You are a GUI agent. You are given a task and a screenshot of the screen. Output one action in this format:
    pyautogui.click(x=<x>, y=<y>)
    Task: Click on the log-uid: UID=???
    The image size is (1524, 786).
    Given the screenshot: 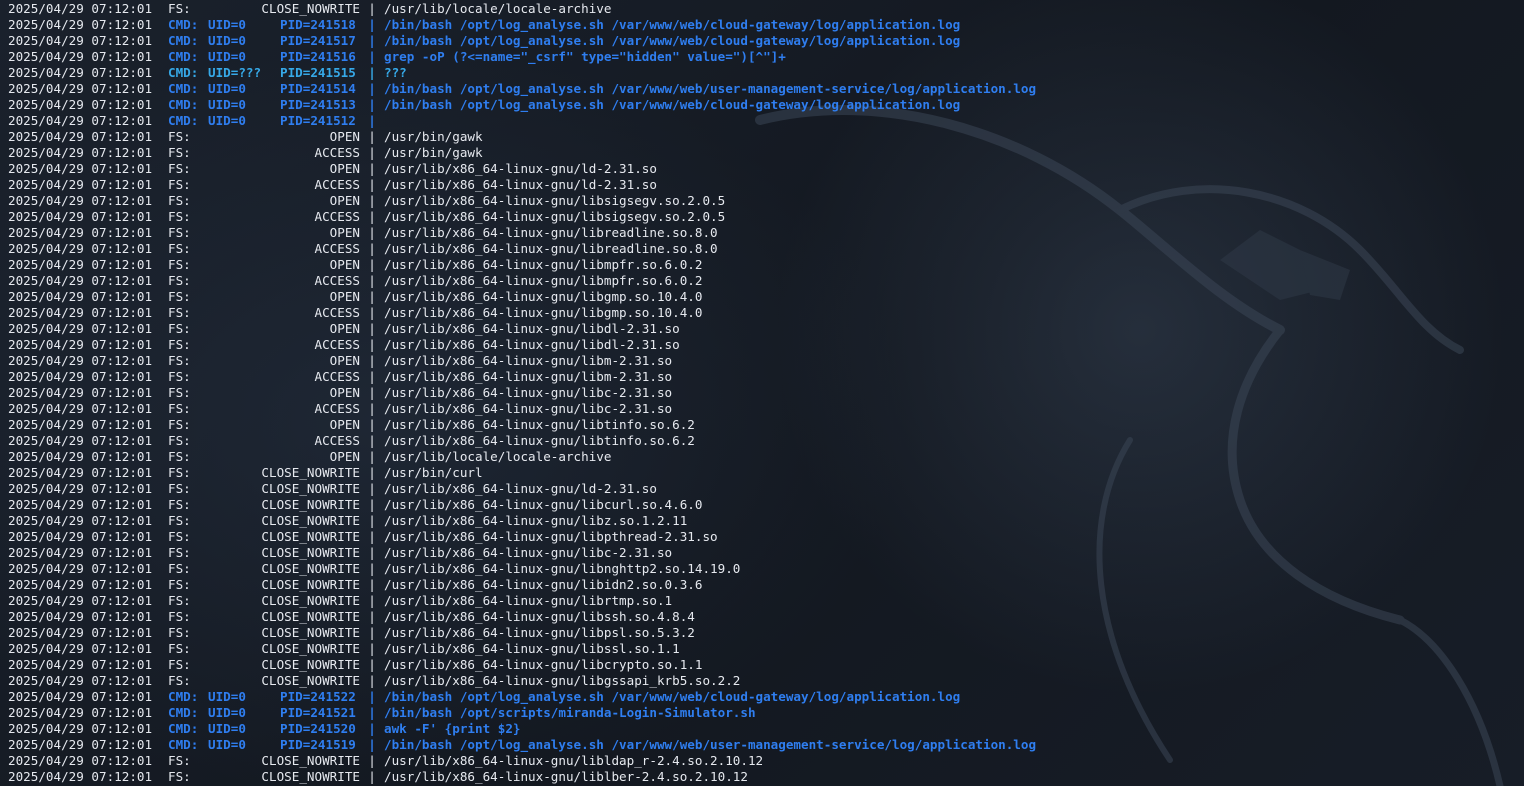 What is the action you would take?
    pyautogui.click(x=235, y=72)
    